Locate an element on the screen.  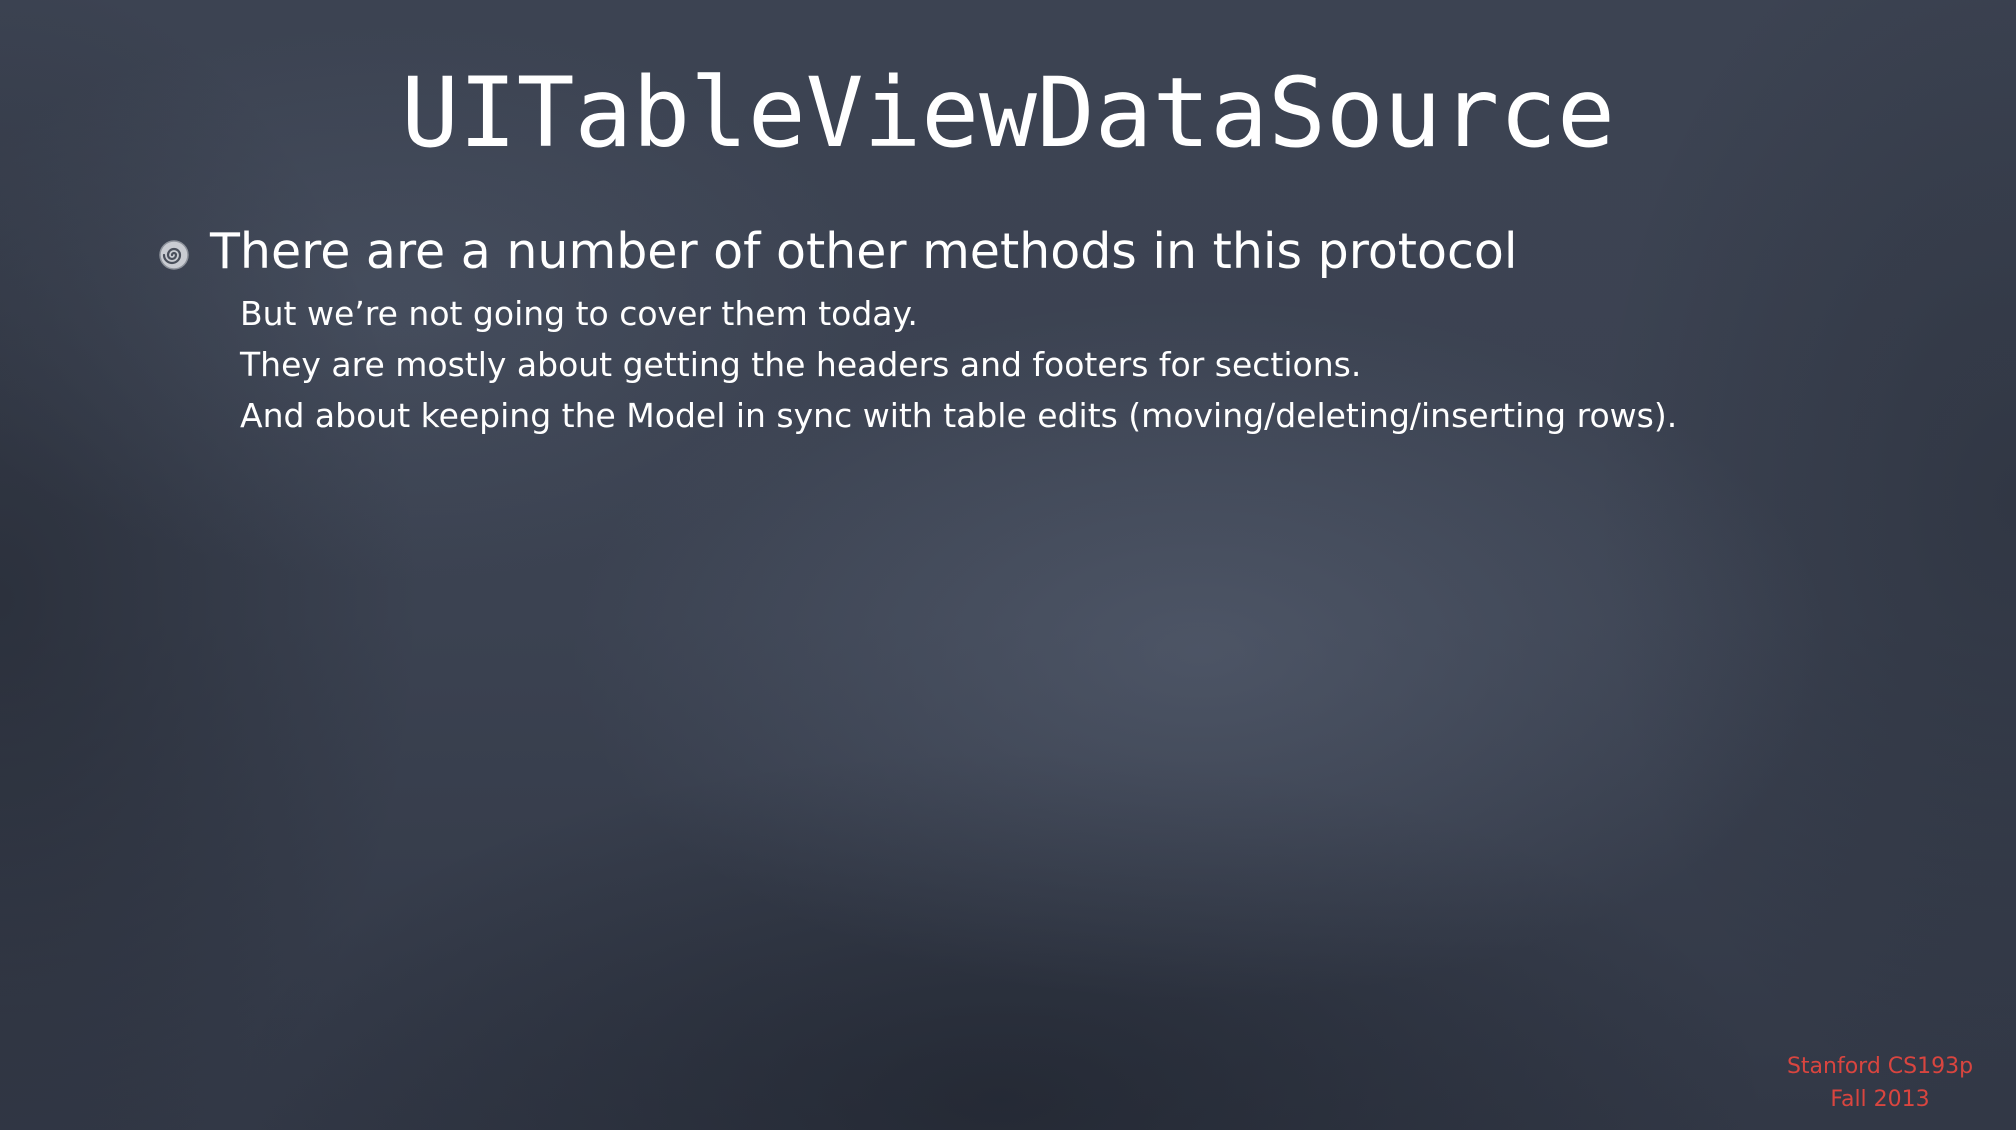
footer-term: Fall 2013 is located at coordinates (1880, 1099).